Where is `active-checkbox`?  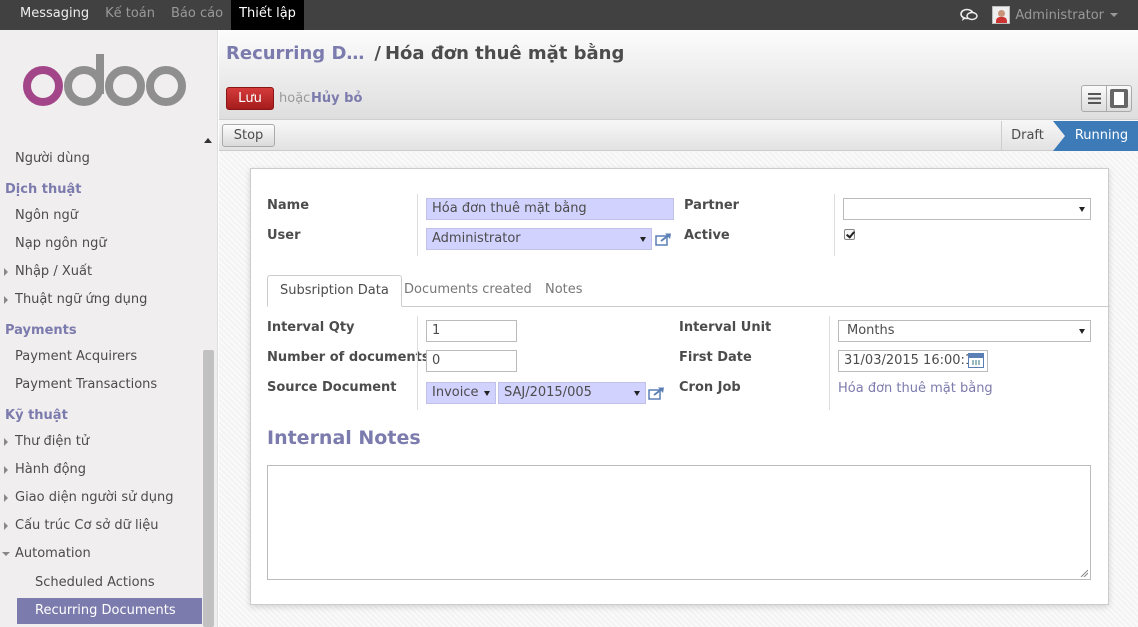
active-checkbox is located at coordinates (849, 234).